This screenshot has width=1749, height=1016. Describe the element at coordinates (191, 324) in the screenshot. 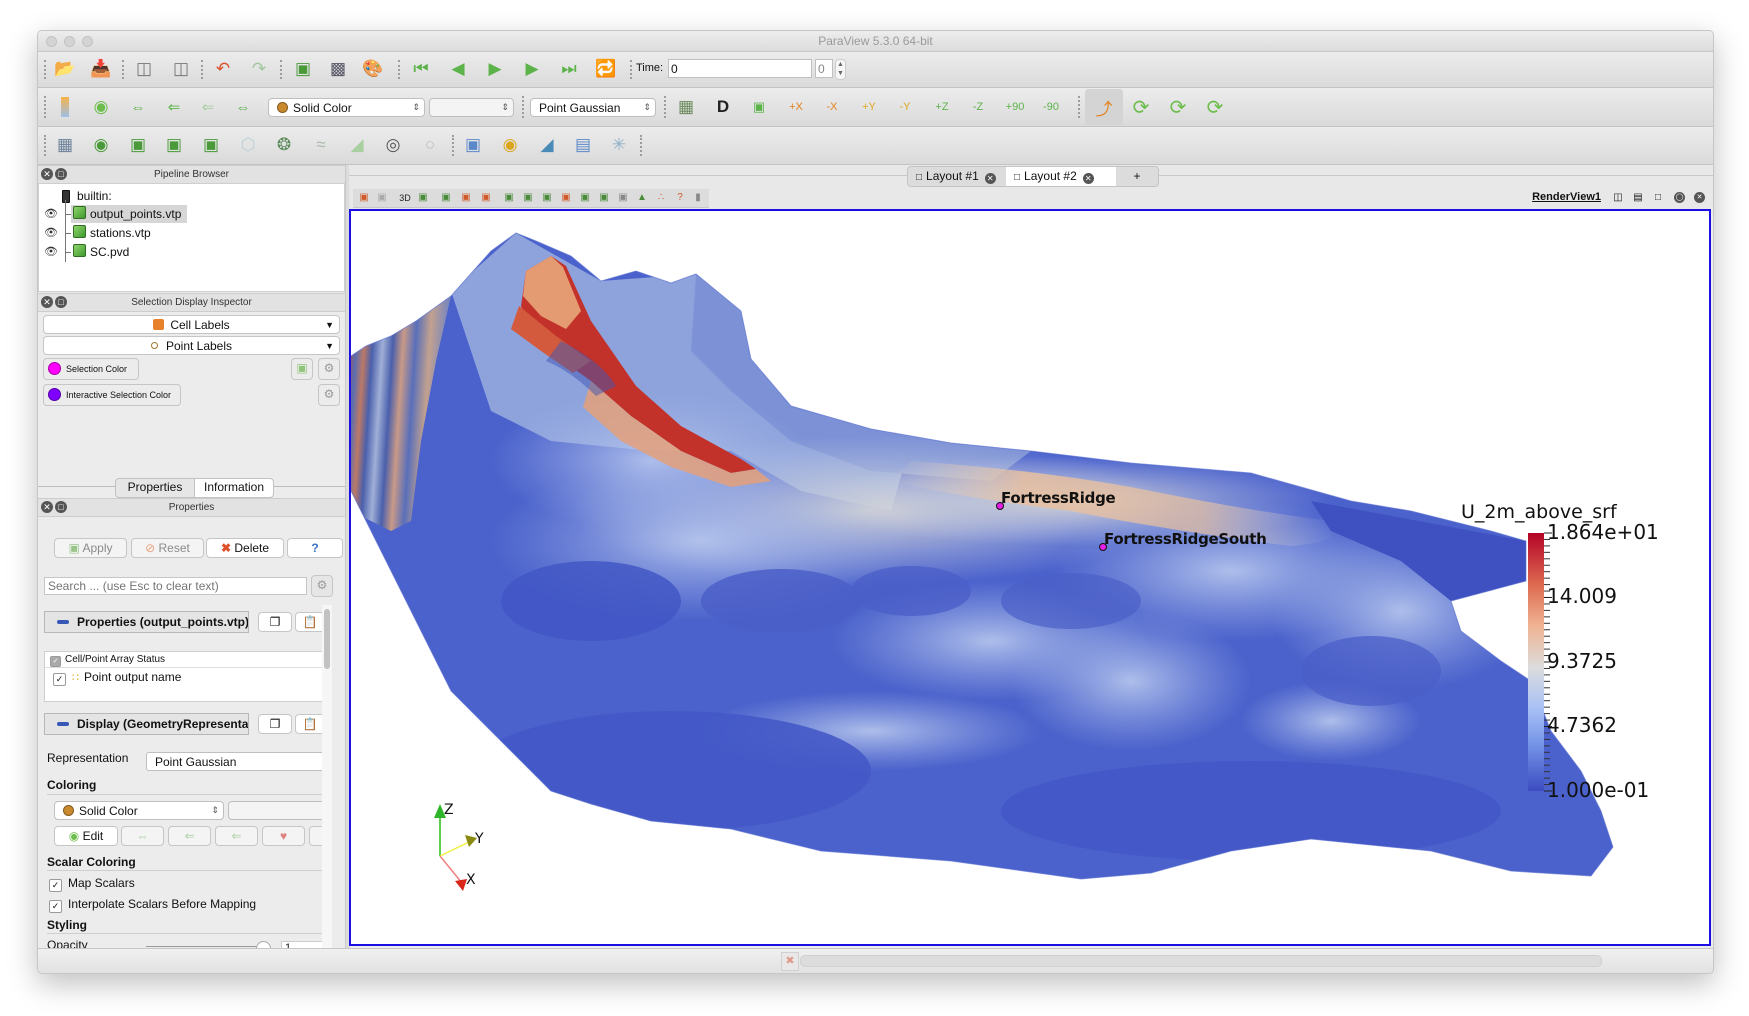

I see `cell-labels-button: Cell Labels ▼` at that location.